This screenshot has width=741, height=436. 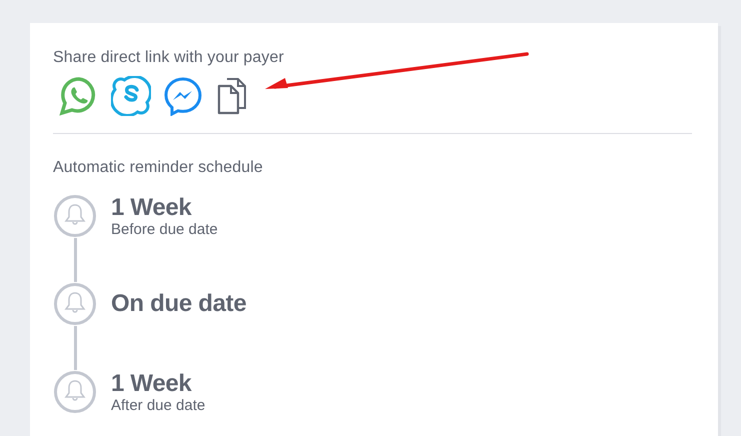 I want to click on share-heading: Share direct link with your payer, so click(x=169, y=58).